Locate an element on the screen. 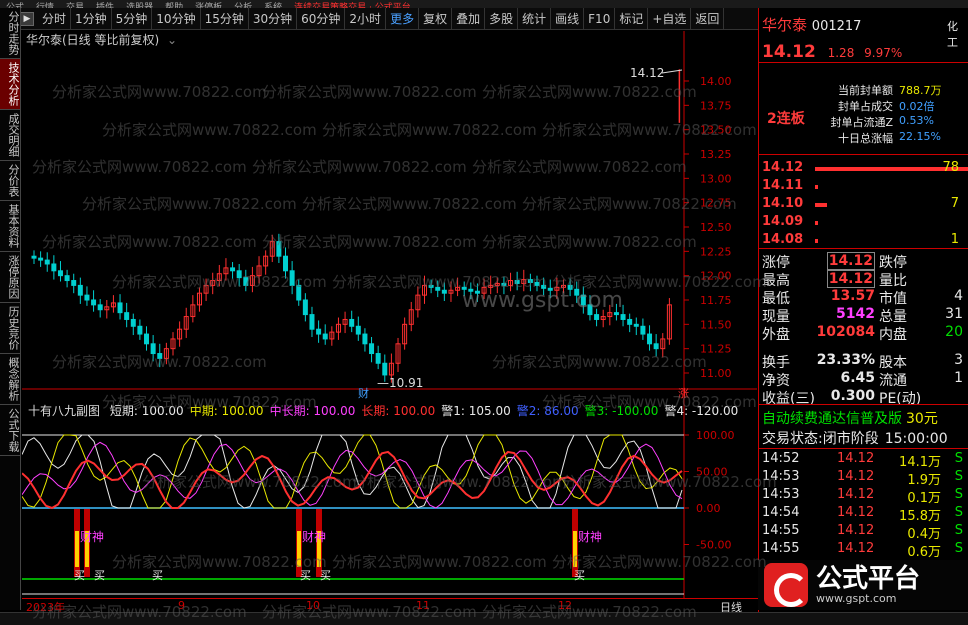  indicator-value: 中期: 100.00 is located at coordinates (226, 411).